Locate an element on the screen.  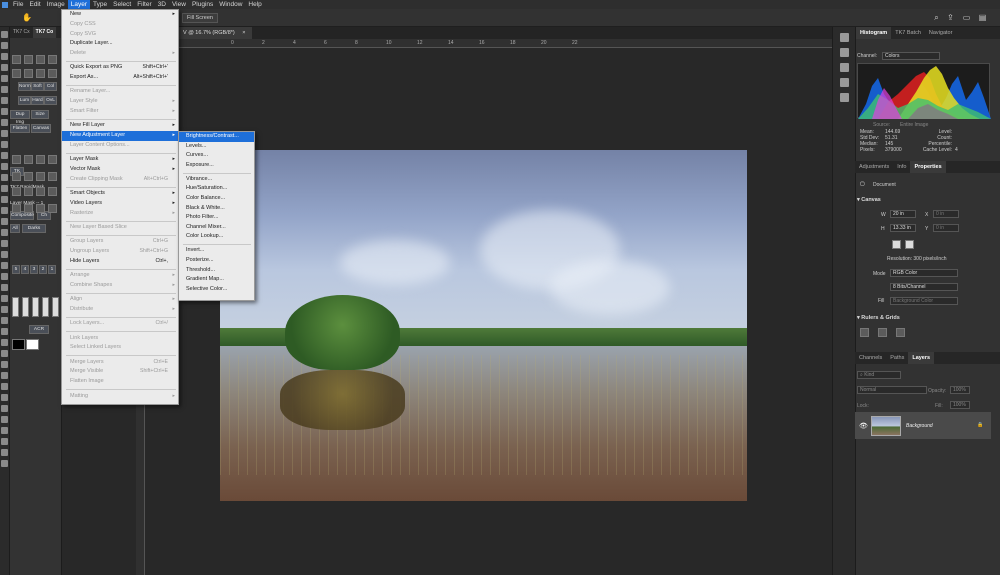
landscape-orientation-icon is located at coordinates (909, 244).